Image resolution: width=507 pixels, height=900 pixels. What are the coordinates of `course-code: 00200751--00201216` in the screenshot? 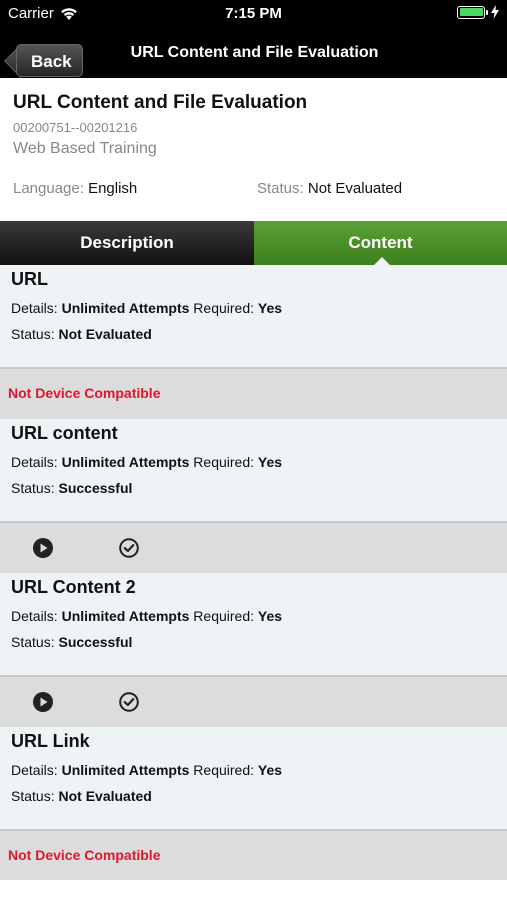 It's located at (75, 127).